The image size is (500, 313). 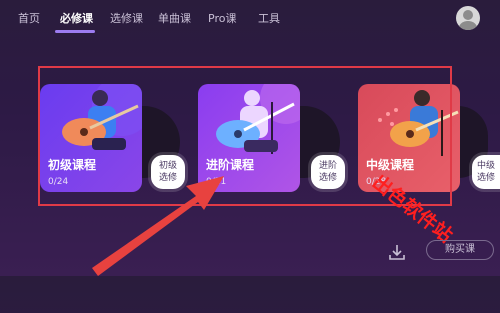 I want to click on tag-line: 选修, so click(x=485, y=178).